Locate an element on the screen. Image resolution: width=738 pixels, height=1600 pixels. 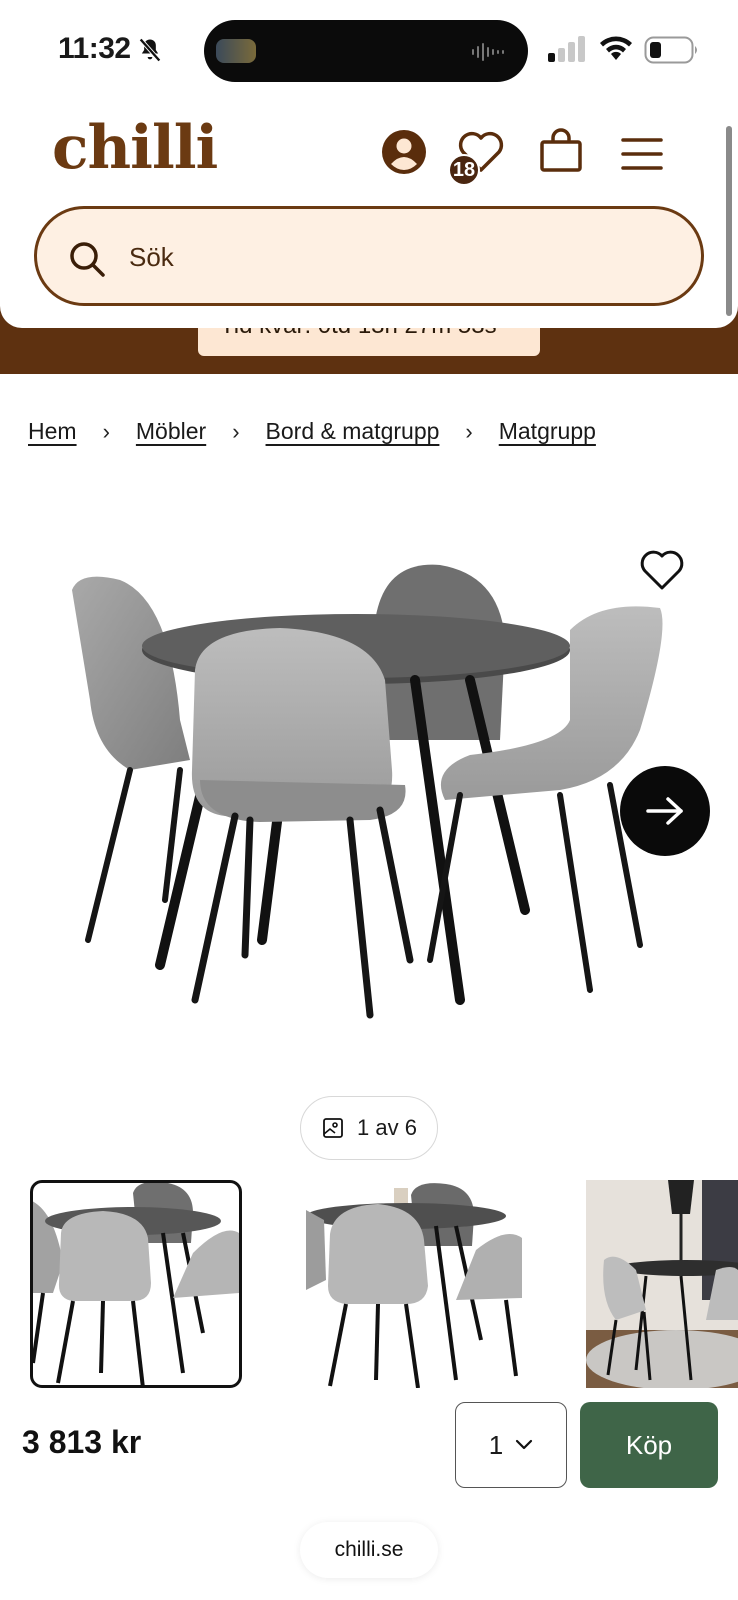
quantity-select: 1 is located at coordinates (511, 1445).